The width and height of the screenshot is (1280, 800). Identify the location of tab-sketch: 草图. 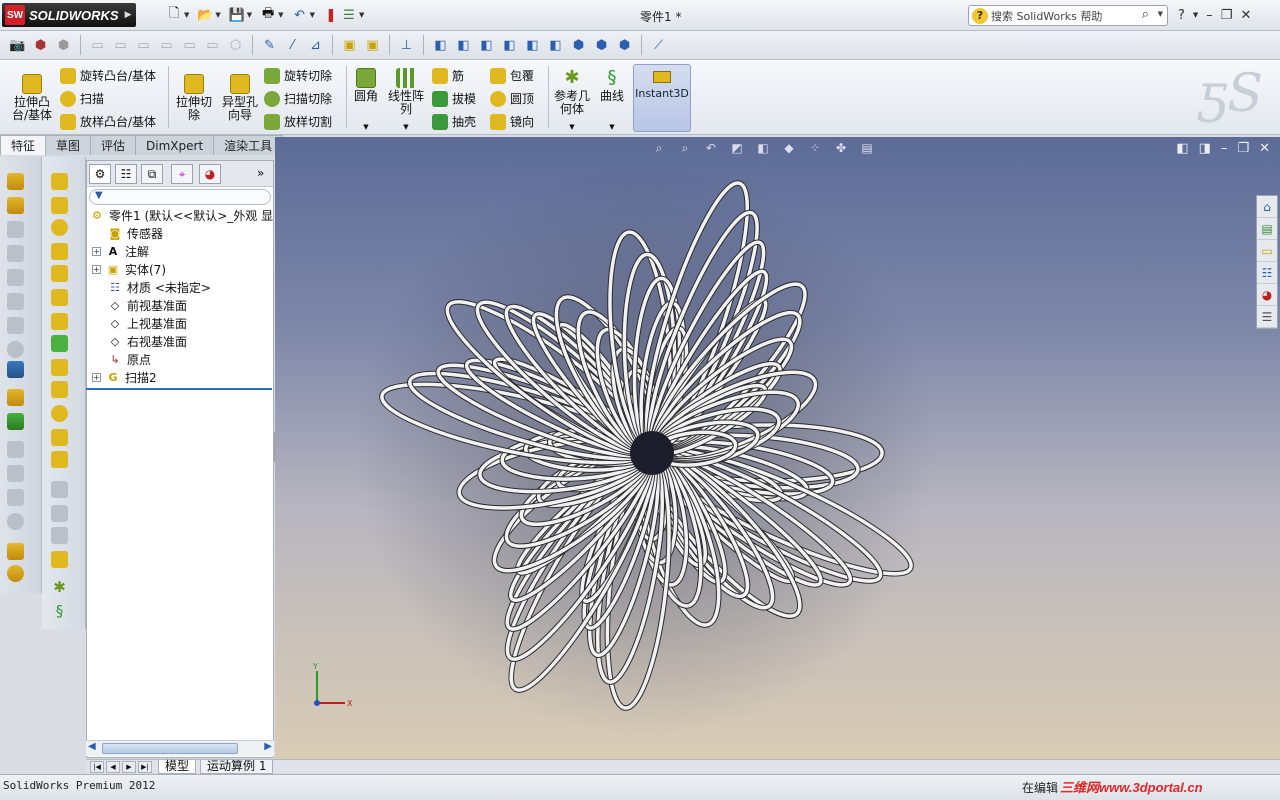
(68, 145).